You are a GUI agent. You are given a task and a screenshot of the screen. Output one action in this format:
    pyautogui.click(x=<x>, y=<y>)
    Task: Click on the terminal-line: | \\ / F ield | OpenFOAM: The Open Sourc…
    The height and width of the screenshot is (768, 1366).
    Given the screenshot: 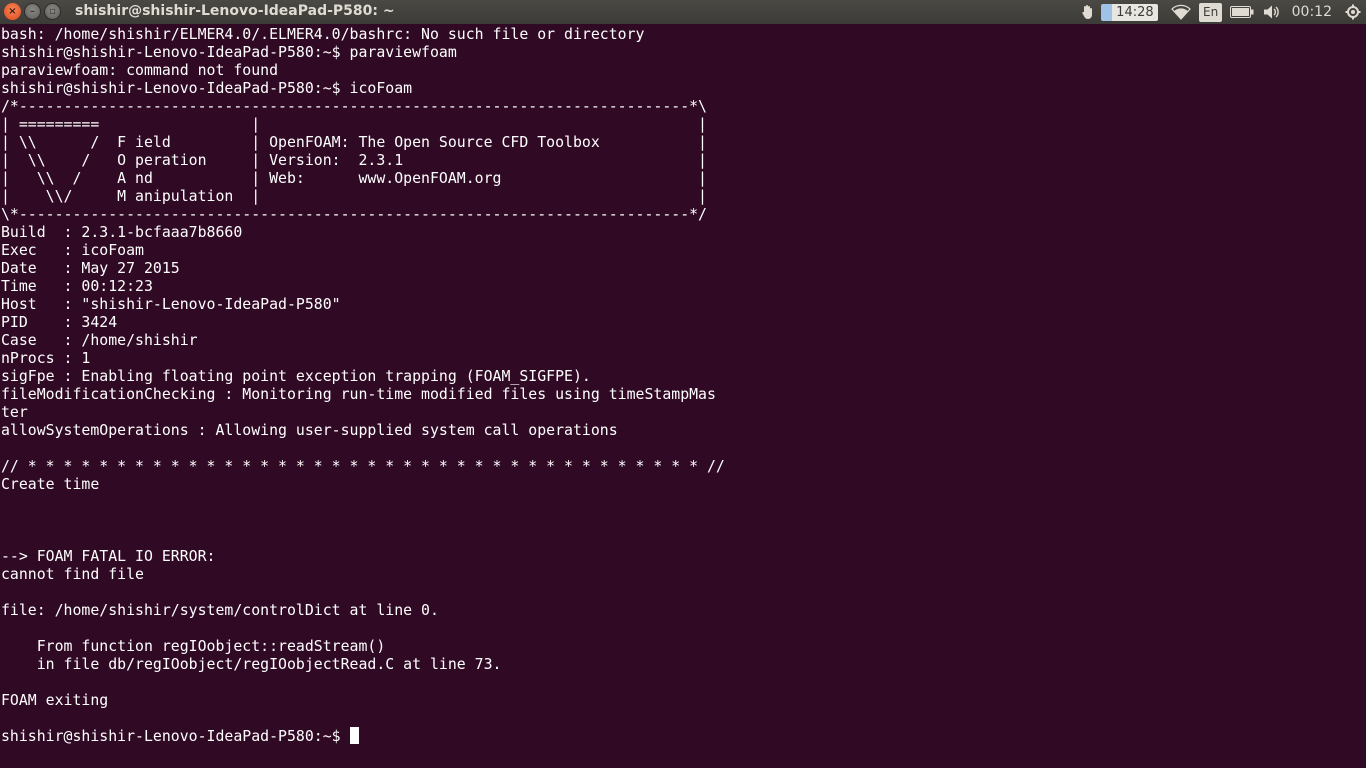 What is the action you would take?
    pyautogui.click(x=354, y=142)
    